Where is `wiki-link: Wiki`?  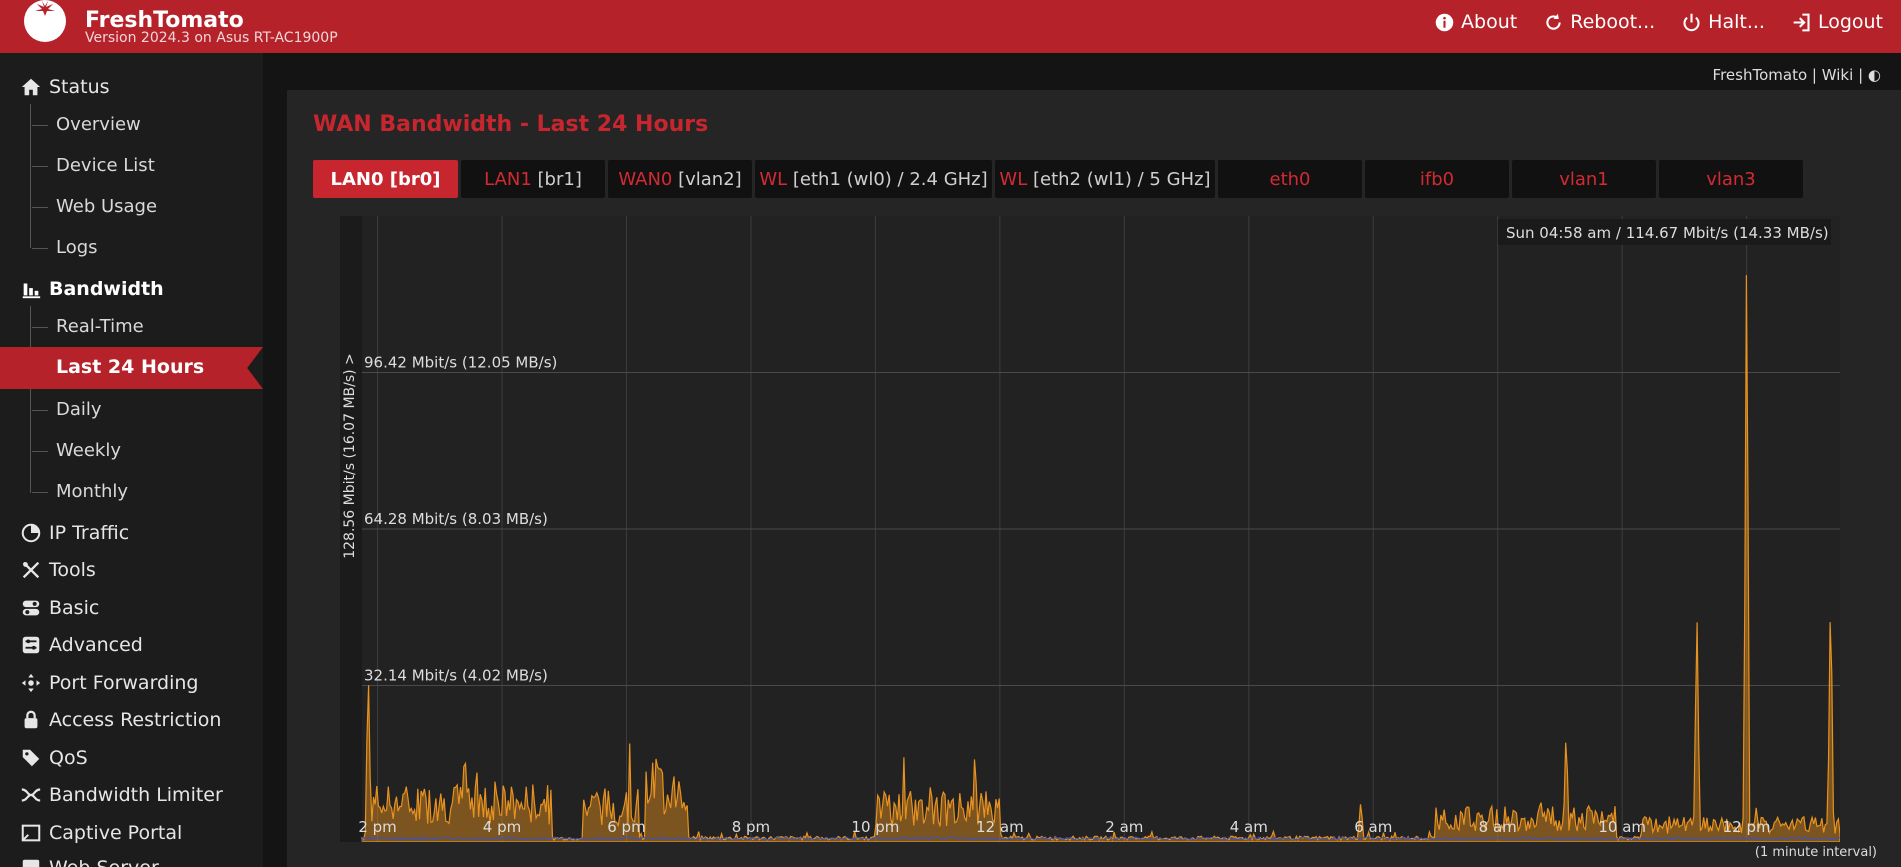 wiki-link: Wiki is located at coordinates (1838, 75).